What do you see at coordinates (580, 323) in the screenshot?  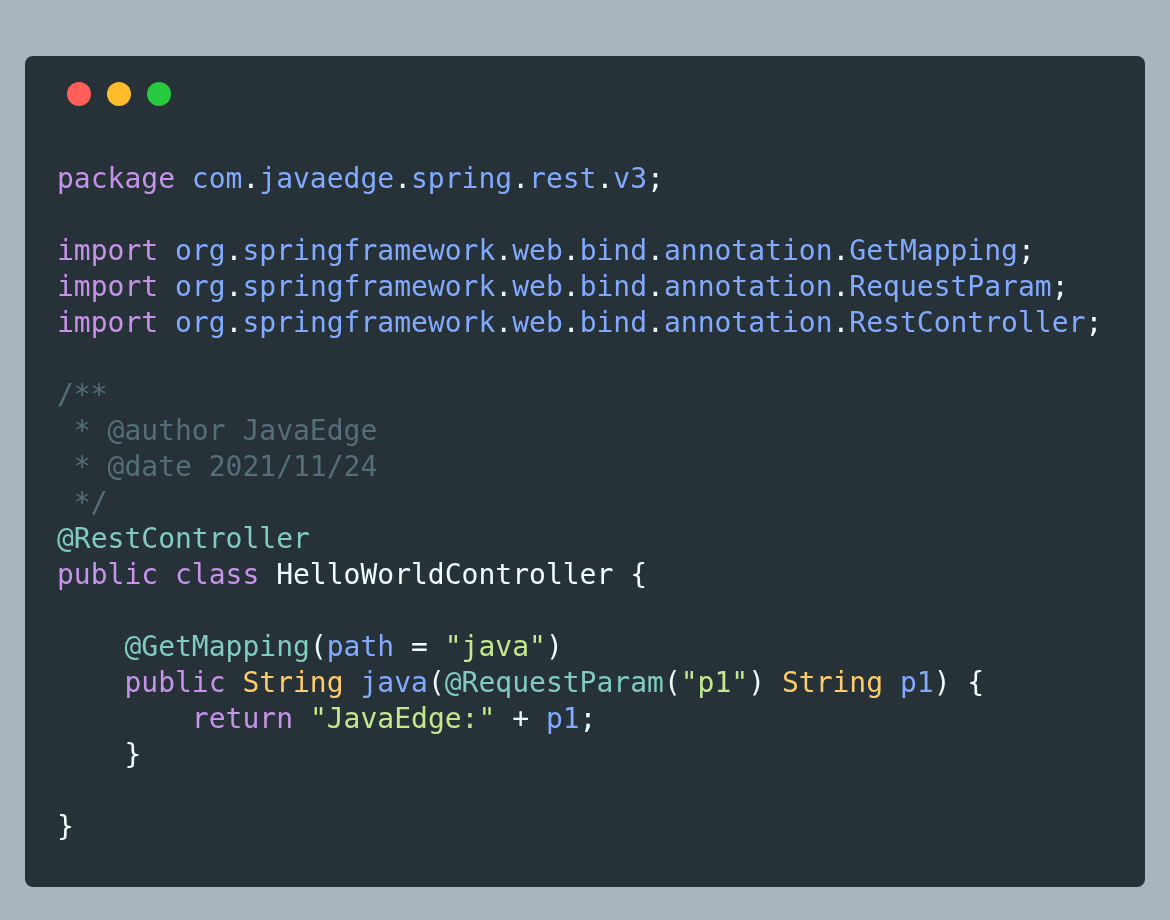 I see `code-line: import org.springframework.web.bind.annotation.RestController;` at bounding box center [580, 323].